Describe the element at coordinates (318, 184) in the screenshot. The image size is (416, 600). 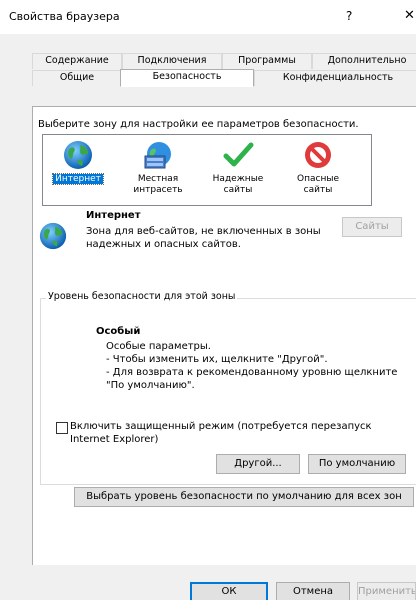
I see `zone-restricted-label: Опасные сайты` at that location.